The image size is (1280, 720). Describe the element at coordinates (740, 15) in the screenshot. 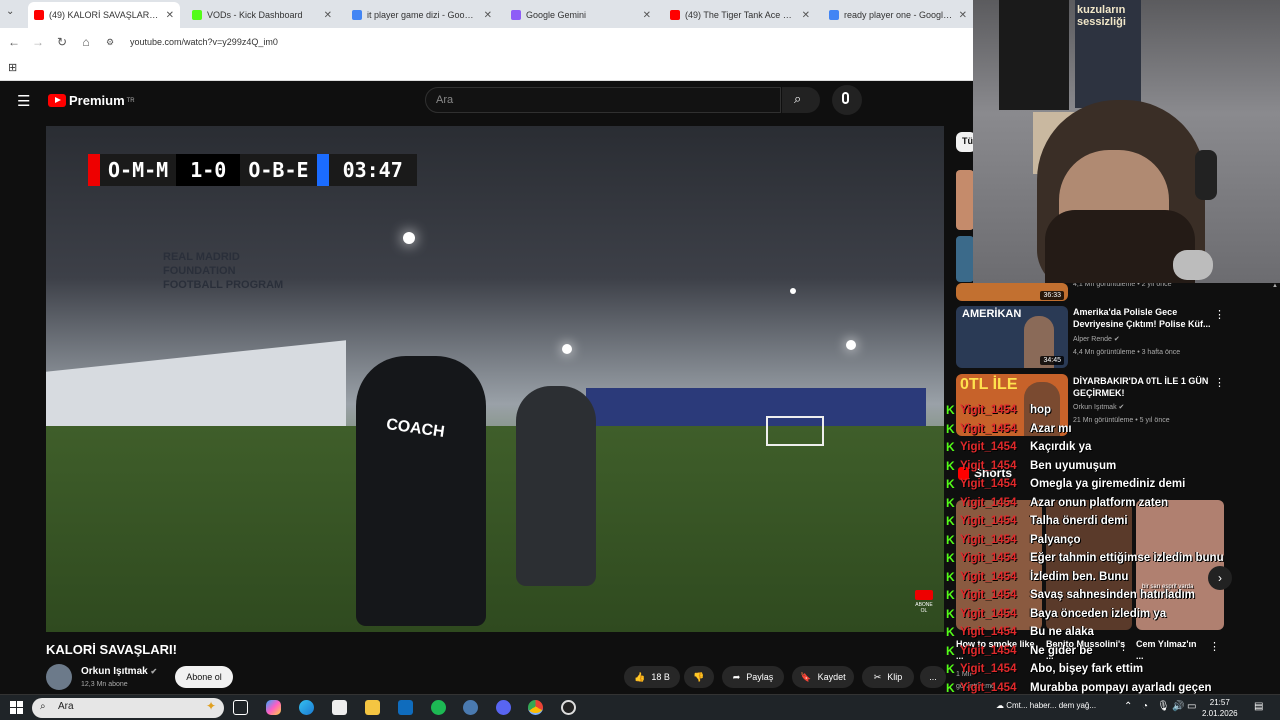

I see `browser-tab: (49) The Tiger Tank Ace Who D✕` at that location.